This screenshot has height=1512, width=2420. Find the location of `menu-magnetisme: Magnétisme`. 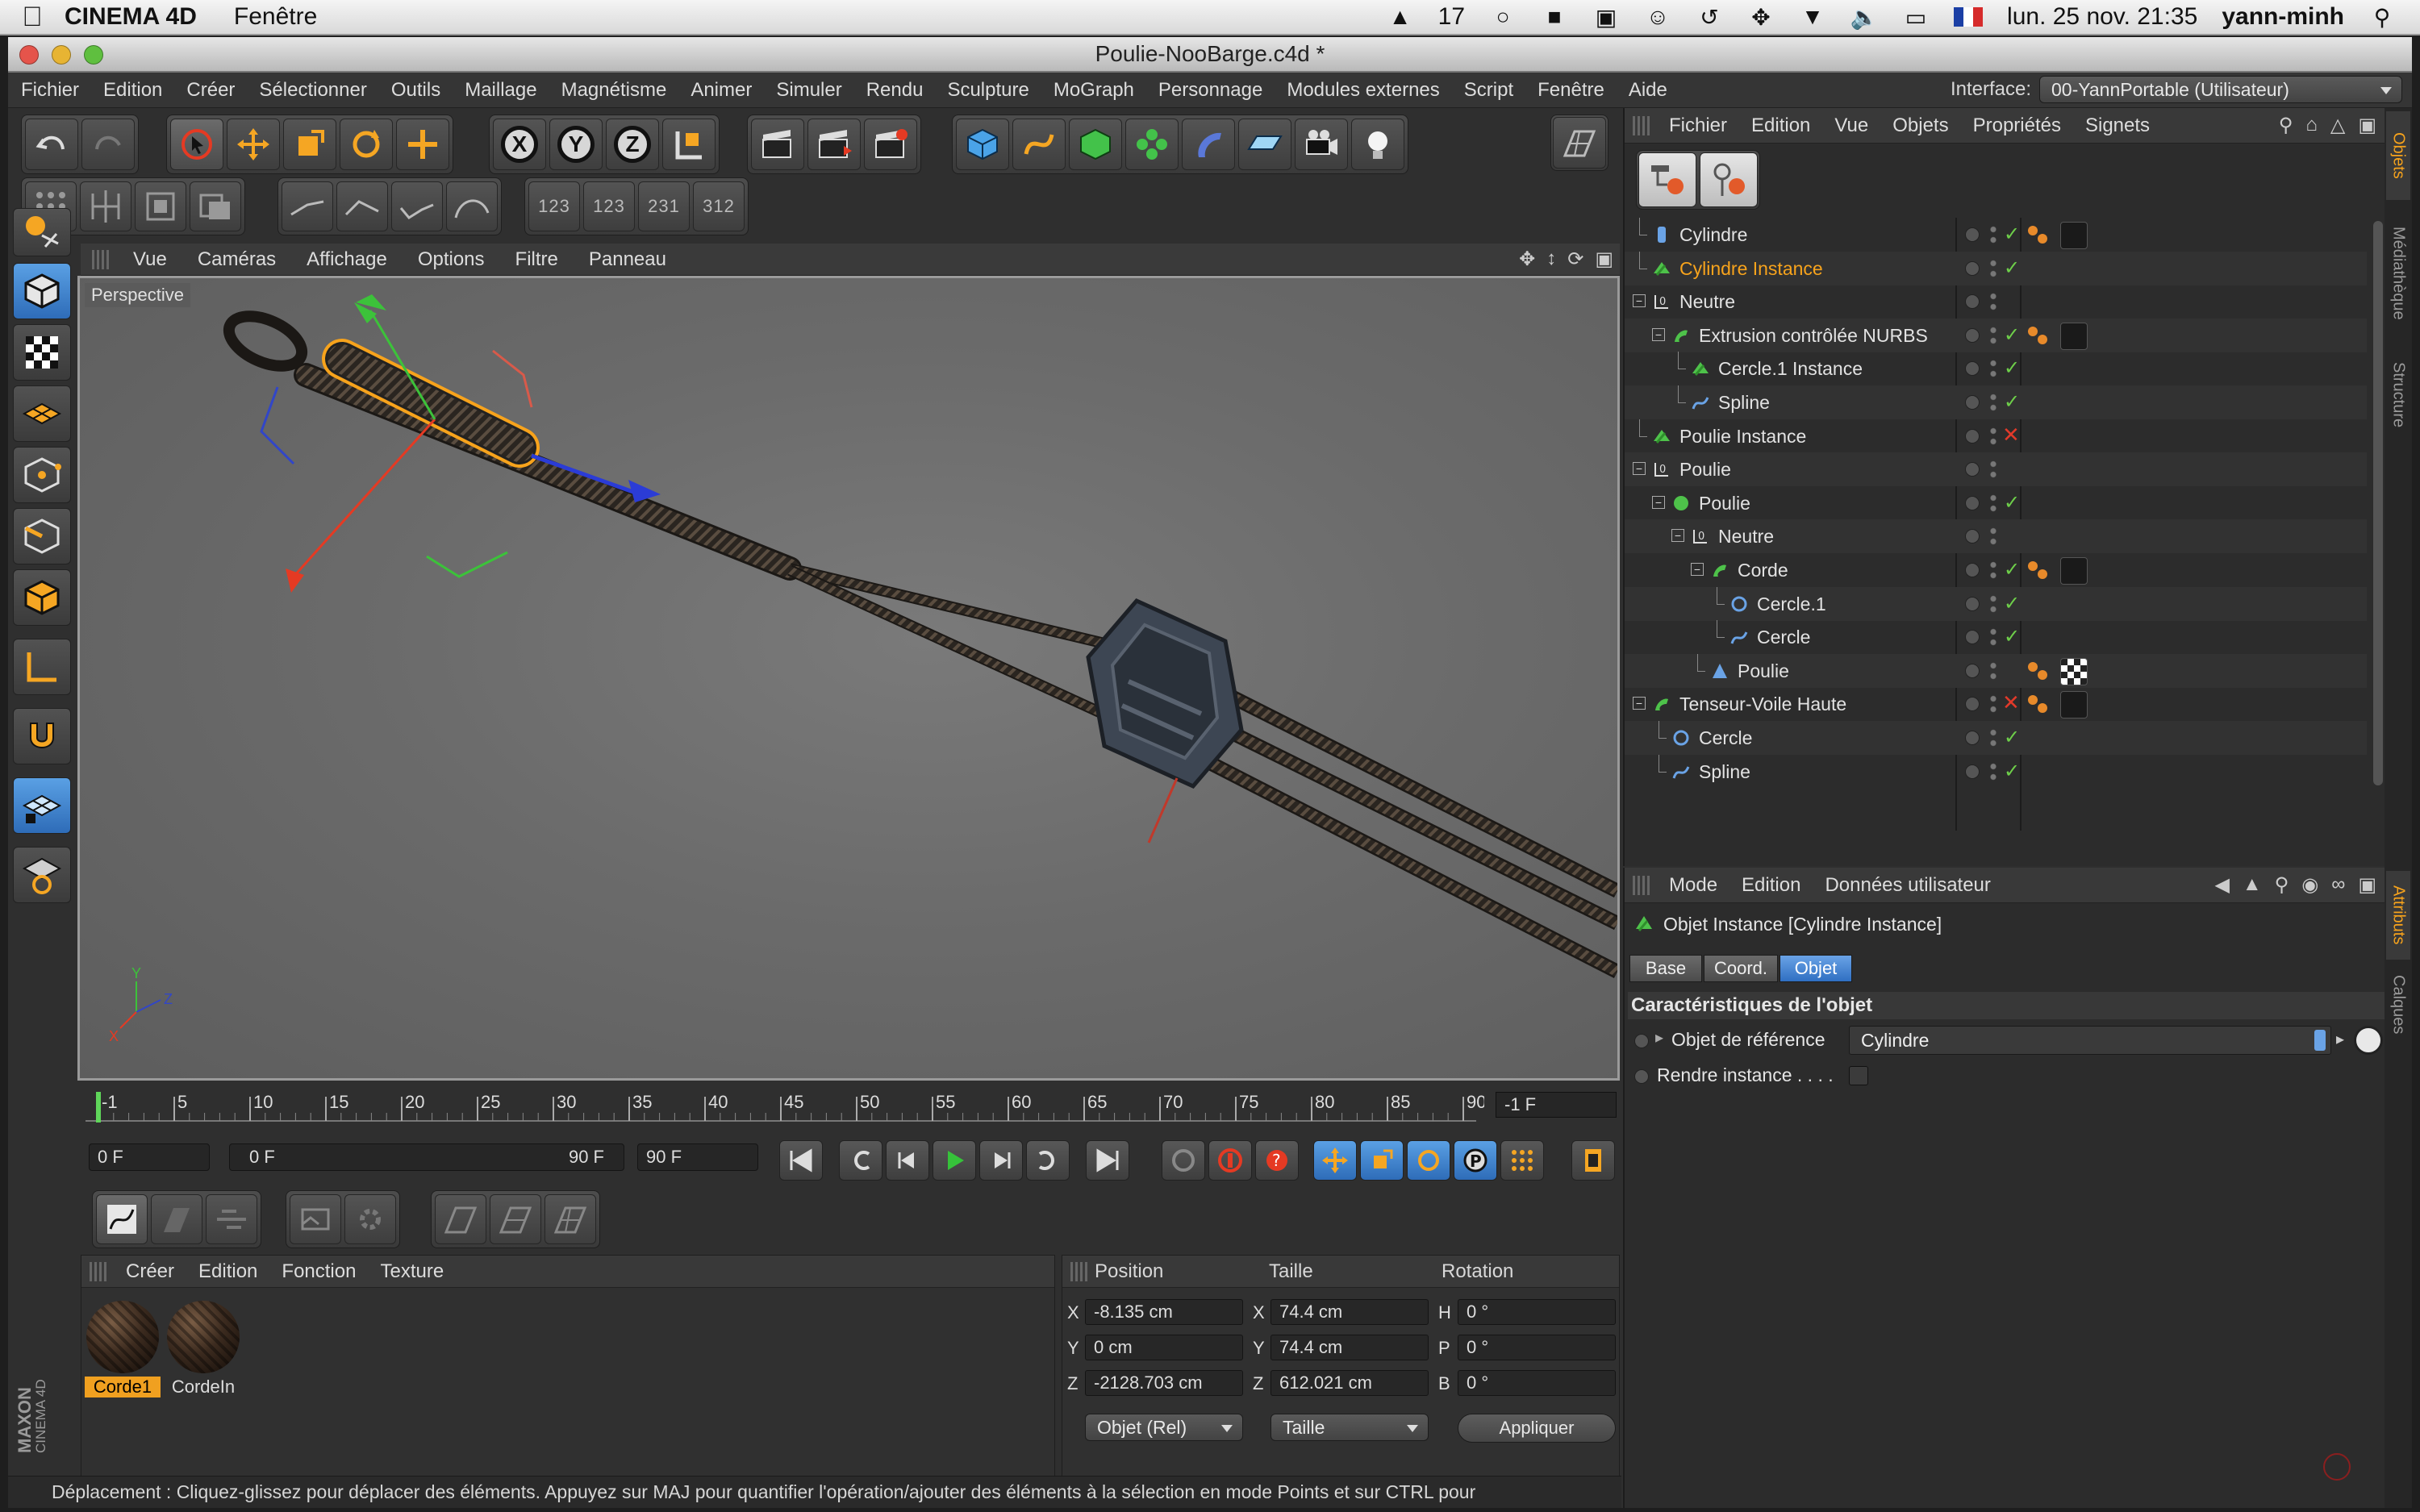

menu-magnetisme: Magnétisme is located at coordinates (614, 90).